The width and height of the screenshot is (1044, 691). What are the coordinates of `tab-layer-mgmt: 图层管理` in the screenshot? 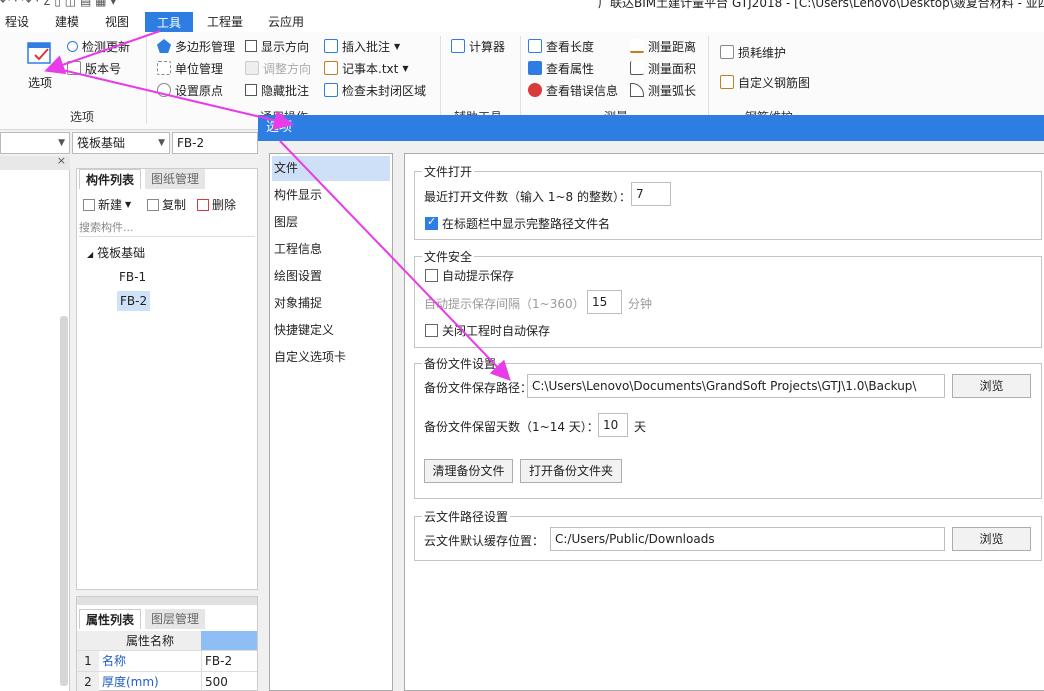 It's located at (175, 619).